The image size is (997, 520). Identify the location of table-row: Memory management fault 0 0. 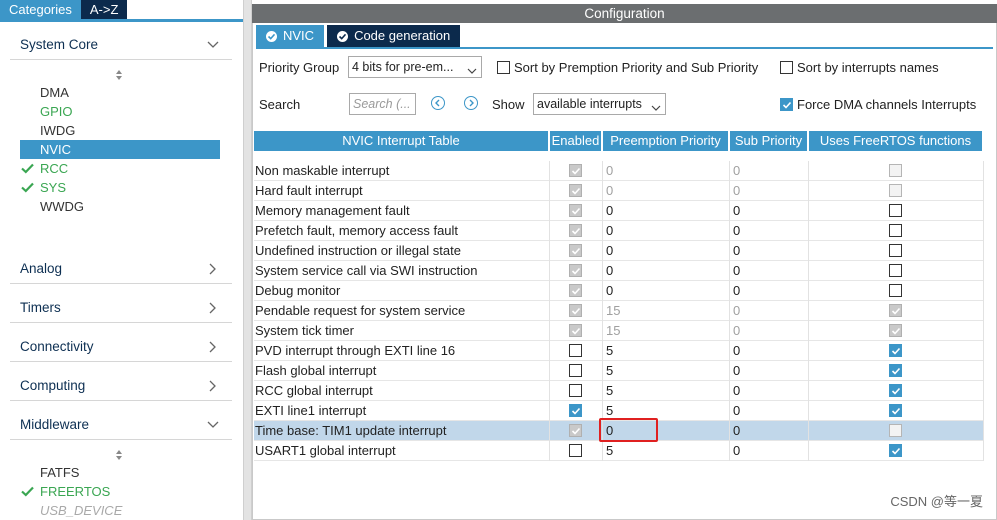
(619, 211).